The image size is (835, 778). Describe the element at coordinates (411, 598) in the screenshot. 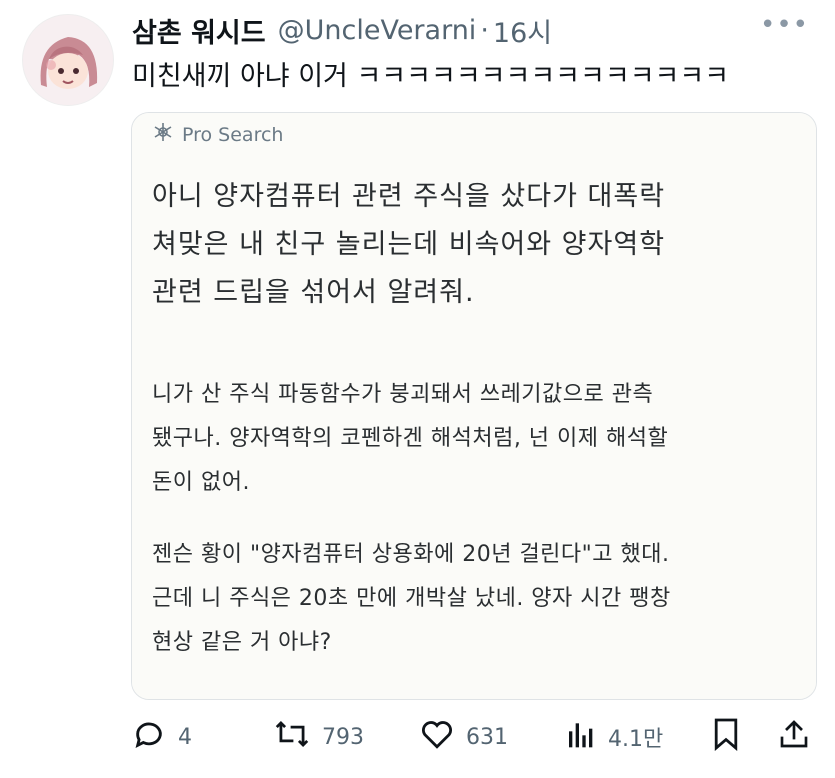

I see `answer-line: 근데 니 주식은 20초 만에 개박살 났네. 양자 시간 팽창` at that location.